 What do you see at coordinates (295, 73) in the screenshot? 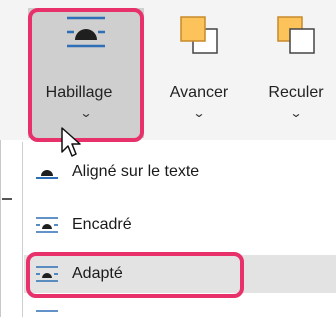
I see `send-backward-button: Reculer ⌄` at bounding box center [295, 73].